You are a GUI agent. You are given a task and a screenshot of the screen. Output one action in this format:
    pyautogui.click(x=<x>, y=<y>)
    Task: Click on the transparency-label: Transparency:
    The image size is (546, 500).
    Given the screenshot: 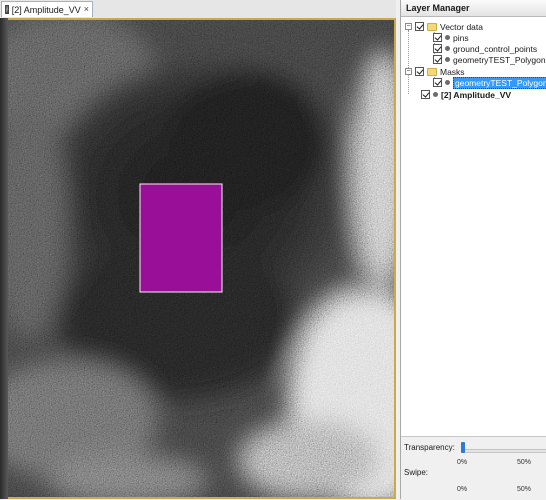 What is the action you would take?
    pyautogui.click(x=429, y=447)
    